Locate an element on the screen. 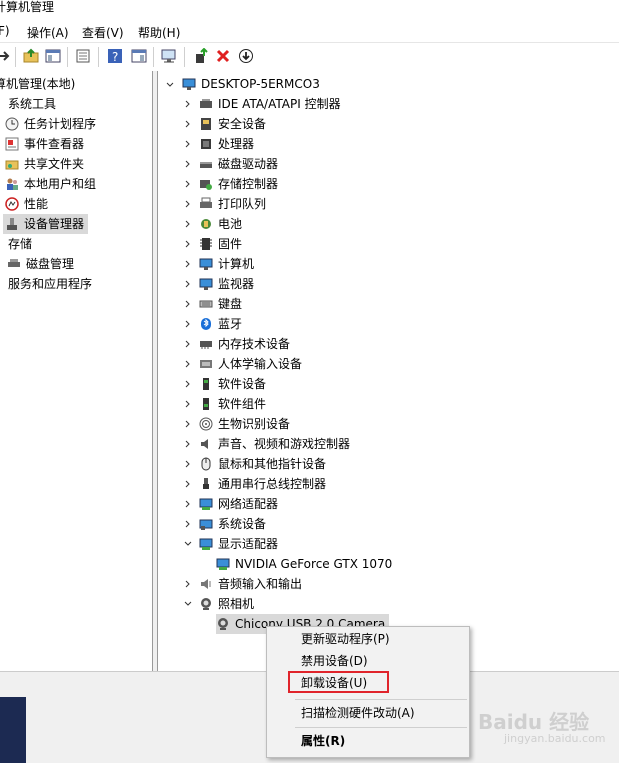 The width and height of the screenshot is (619, 763). device-node-sound-video-game-controllers: 声音、视频和游戏控制器 is located at coordinates (274, 444).